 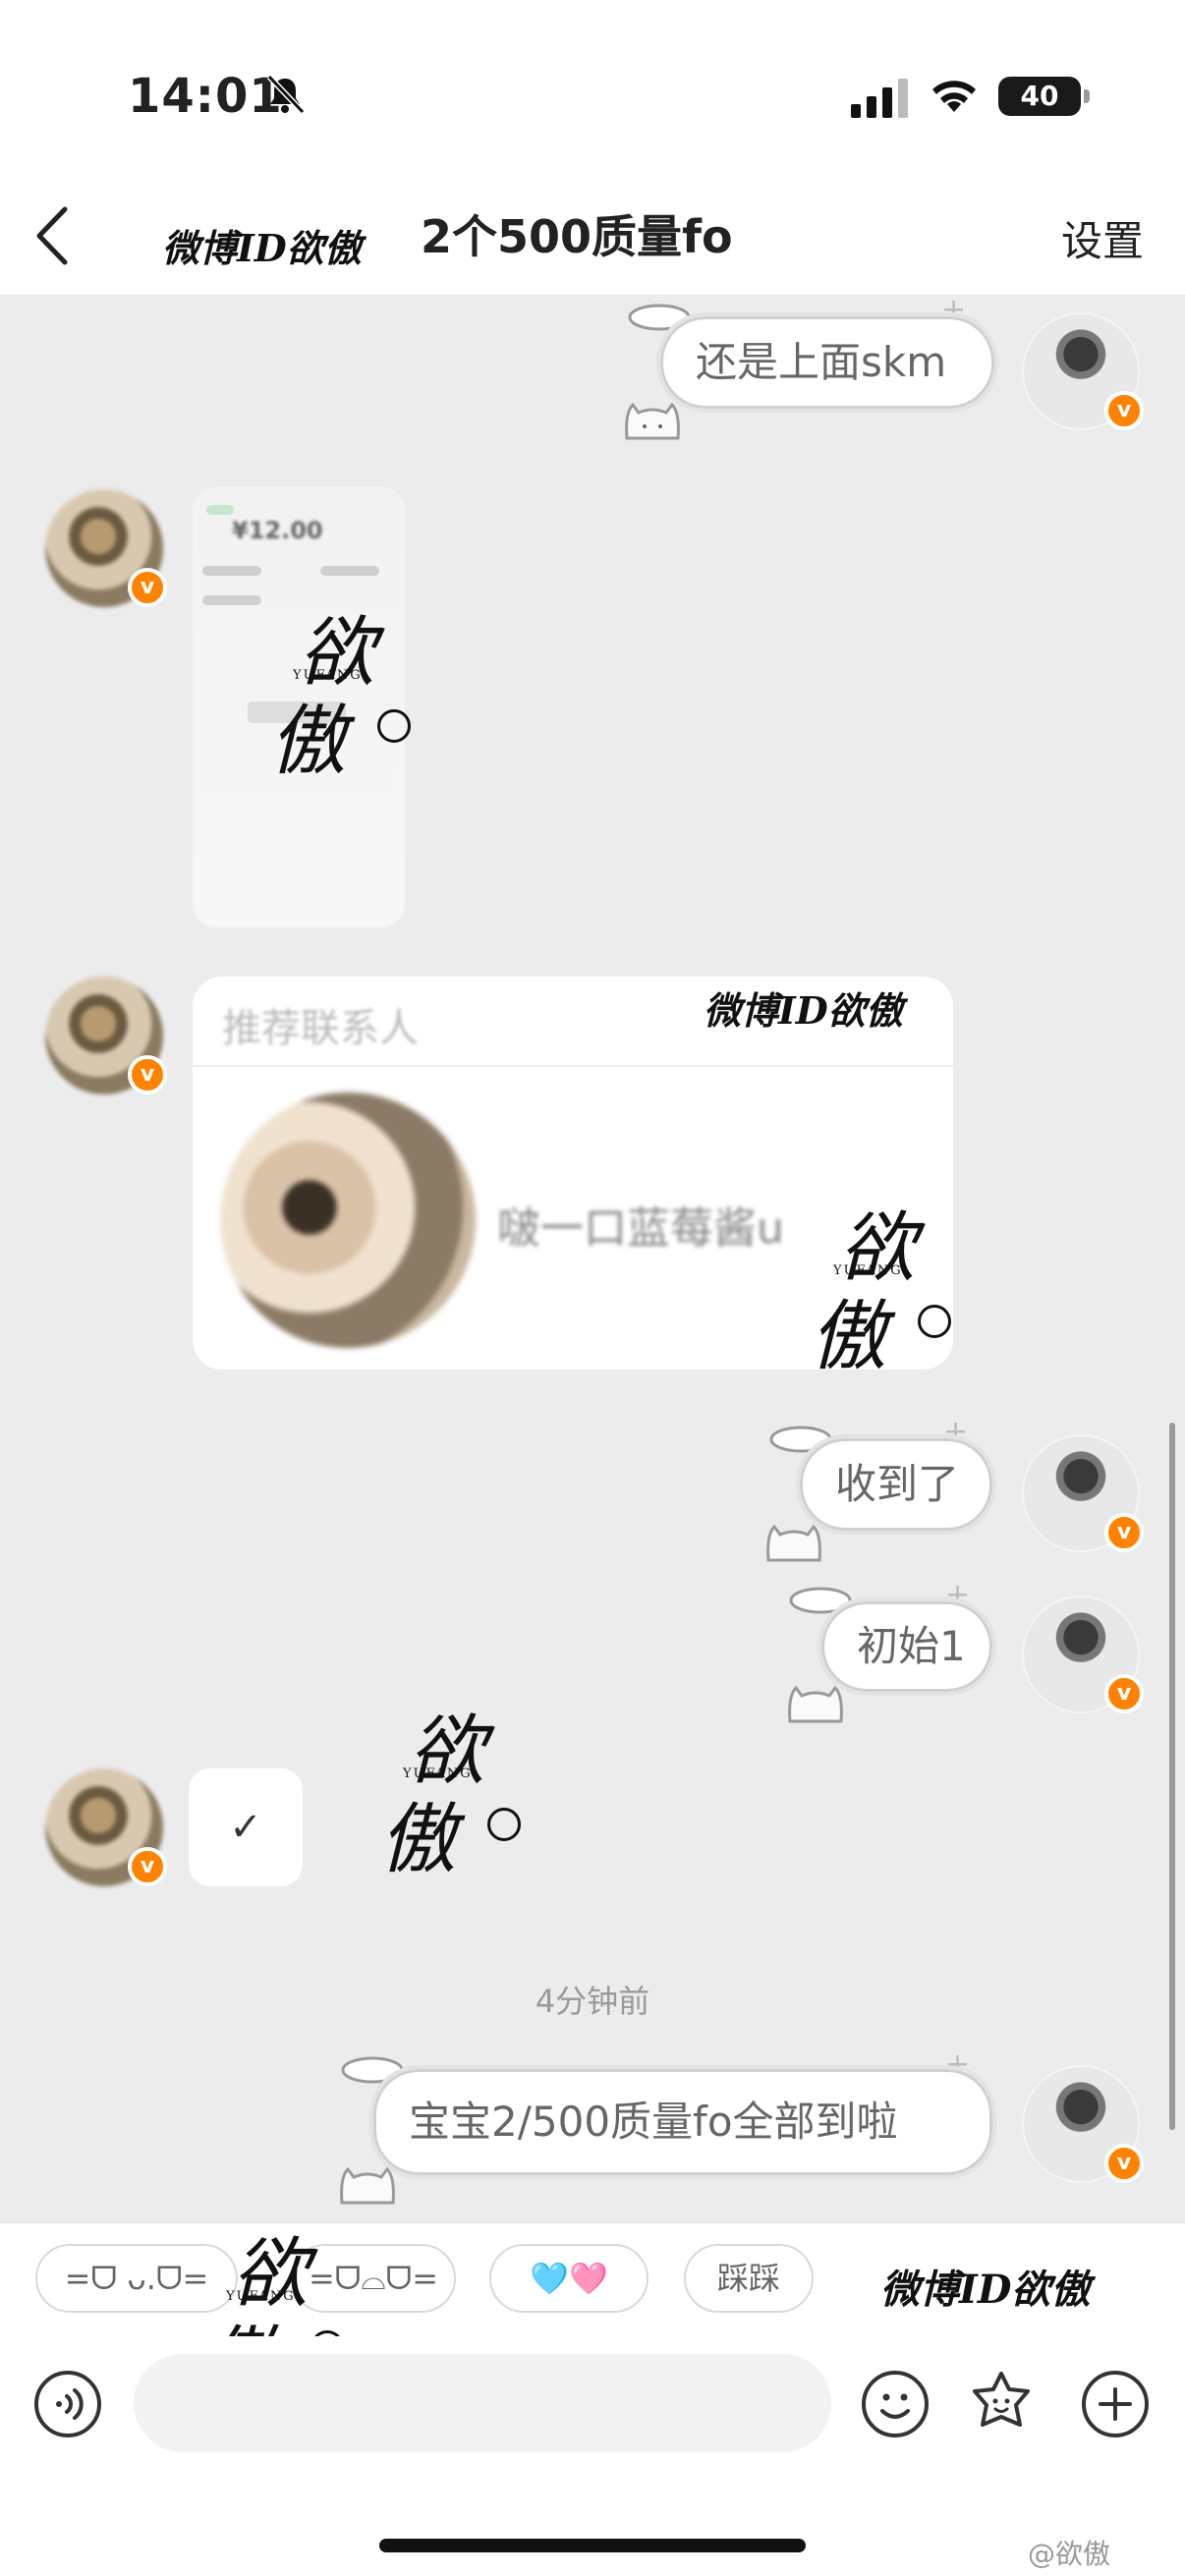 I want to click on message-text: 宝宝2/500质量fo全部到啦, so click(x=654, y=2122).